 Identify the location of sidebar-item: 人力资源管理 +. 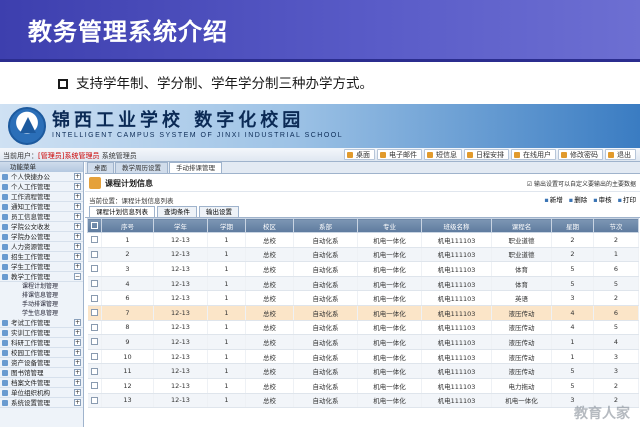
(41, 247).